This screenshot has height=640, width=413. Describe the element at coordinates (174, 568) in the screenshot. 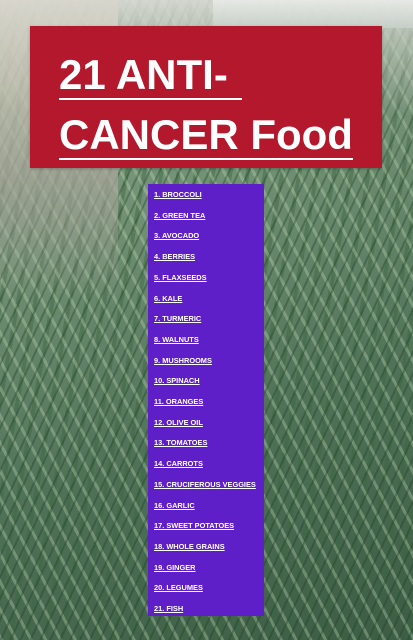

I see `food-list-item: 19. GINGER` at that location.